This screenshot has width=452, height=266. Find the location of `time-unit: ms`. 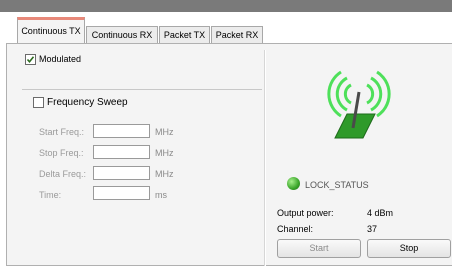

time-unit: ms is located at coordinates (161, 195).